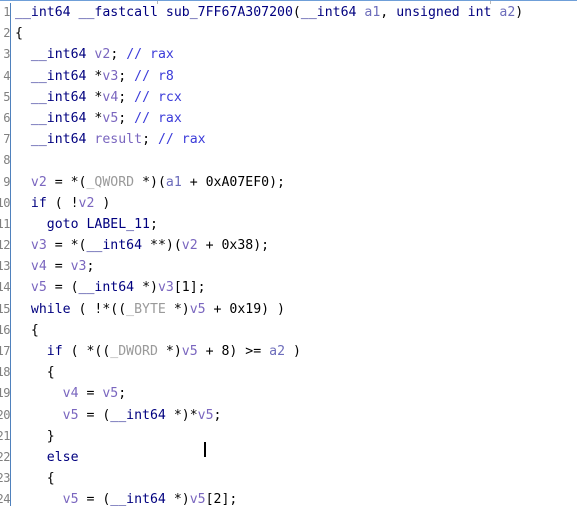 This screenshot has height=506, width=577. Describe the element at coordinates (288, 351) in the screenshot. I see `code-line: 17 if ( *((_DWORD *)v5 + 8) >= a2 )` at that location.